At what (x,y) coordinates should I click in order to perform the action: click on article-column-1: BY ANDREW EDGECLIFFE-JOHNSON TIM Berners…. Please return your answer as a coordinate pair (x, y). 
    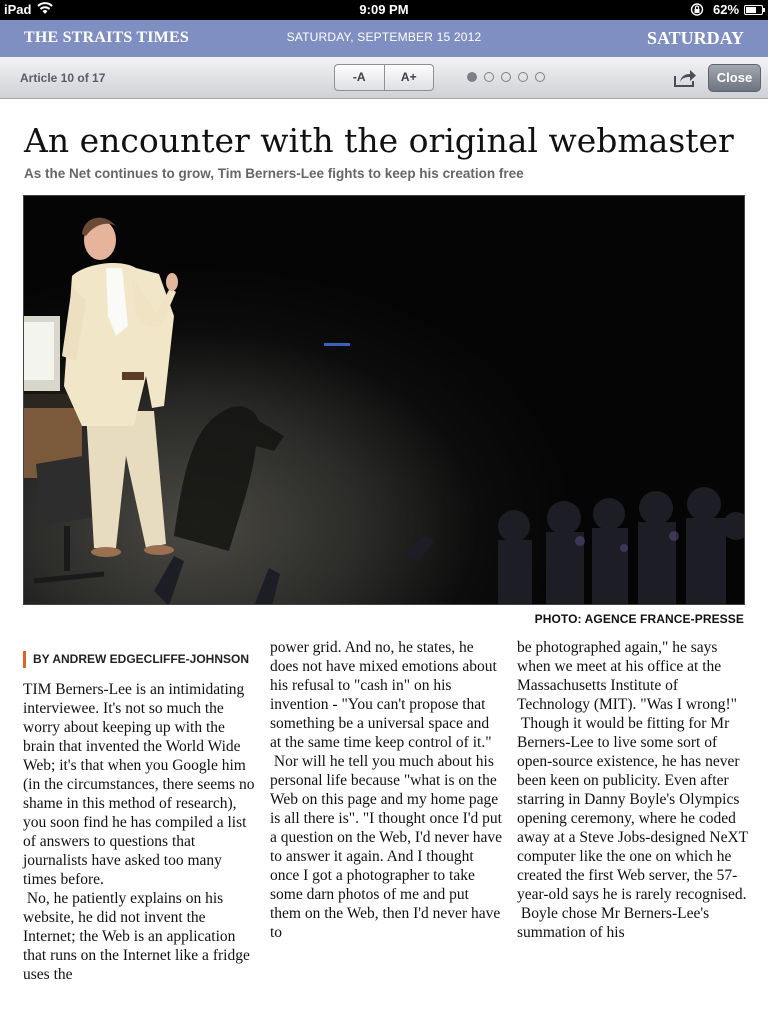
    Looking at the image, I should click on (139, 811).